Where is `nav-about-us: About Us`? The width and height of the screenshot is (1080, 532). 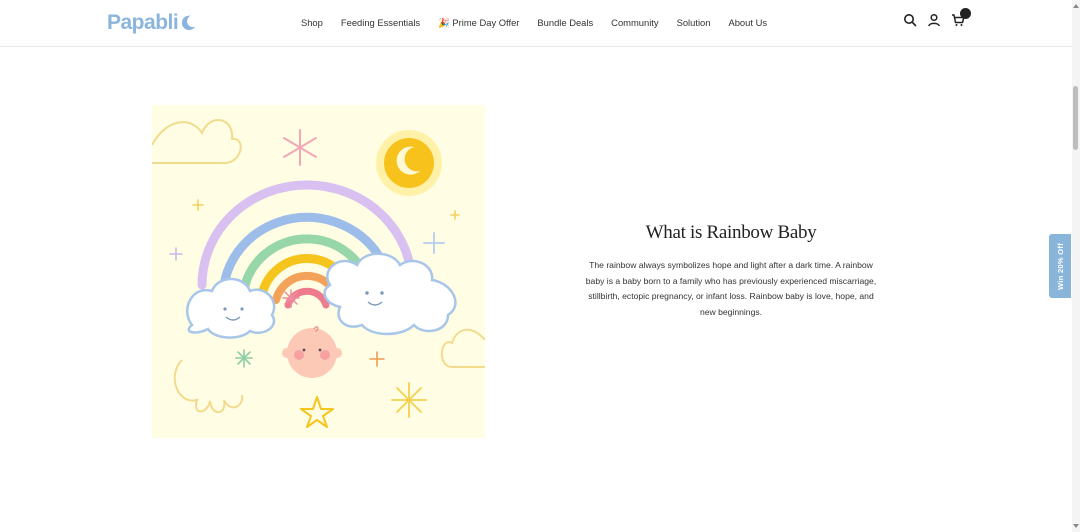
nav-about-us: About Us is located at coordinates (747, 23).